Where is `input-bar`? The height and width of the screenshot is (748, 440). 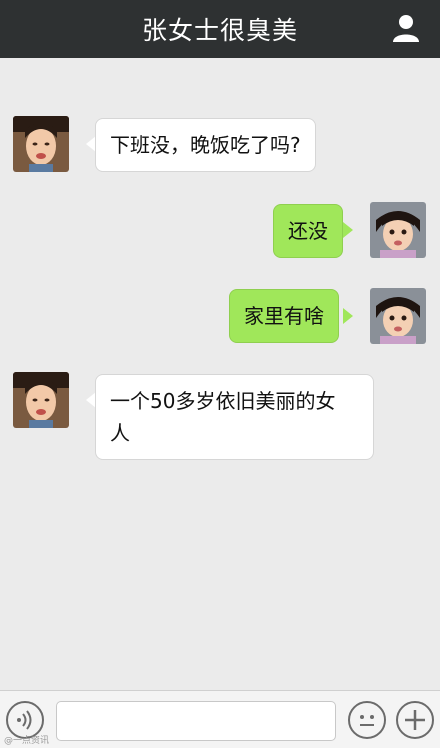
input-bar is located at coordinates (220, 719).